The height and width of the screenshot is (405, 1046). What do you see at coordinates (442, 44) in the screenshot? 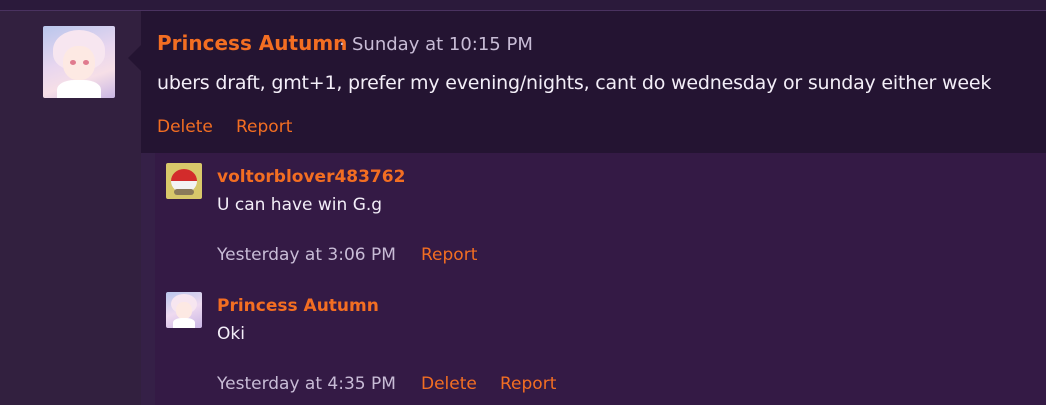
I see `post-timestamp: Sunday at 10:15 PM` at bounding box center [442, 44].